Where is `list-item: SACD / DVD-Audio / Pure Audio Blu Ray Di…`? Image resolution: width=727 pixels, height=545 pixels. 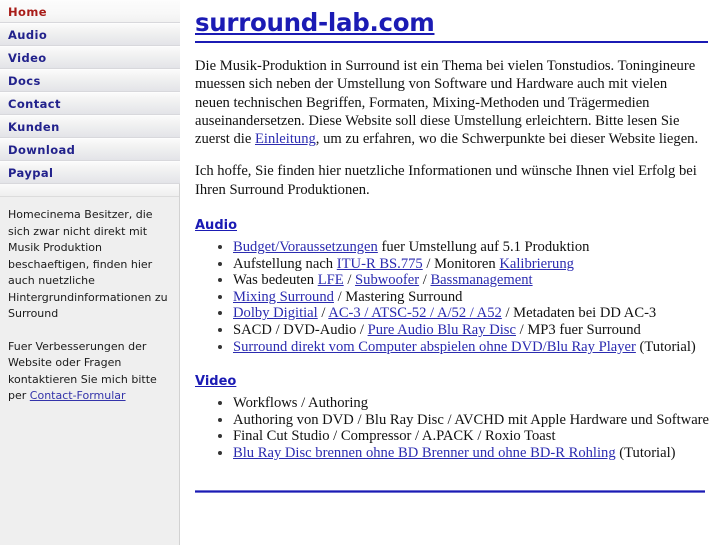
list-item: SACD / DVD-Audio / Pure Audio Blu Ray Di… is located at coordinates (471, 330).